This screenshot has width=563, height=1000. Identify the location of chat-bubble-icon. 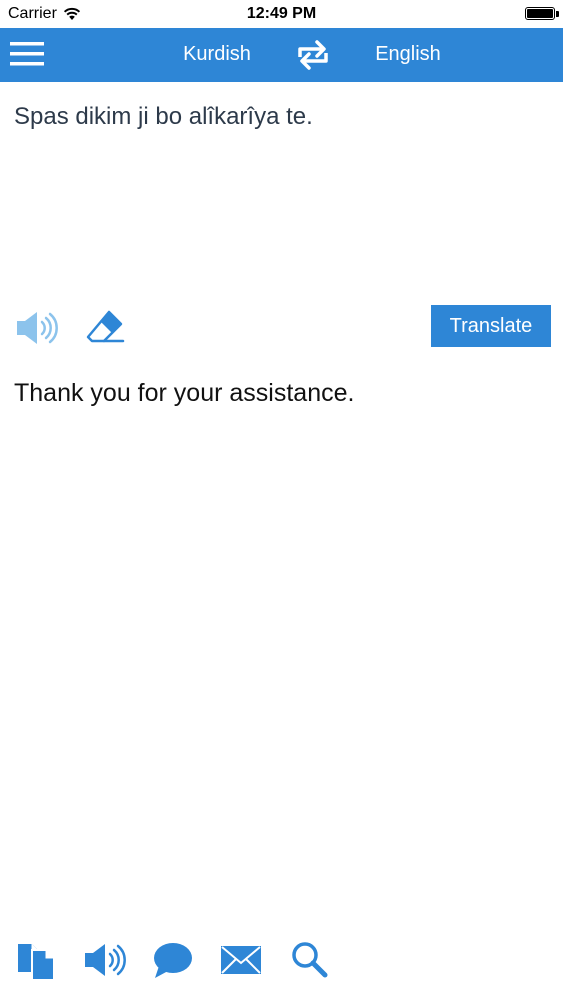
(173, 960).